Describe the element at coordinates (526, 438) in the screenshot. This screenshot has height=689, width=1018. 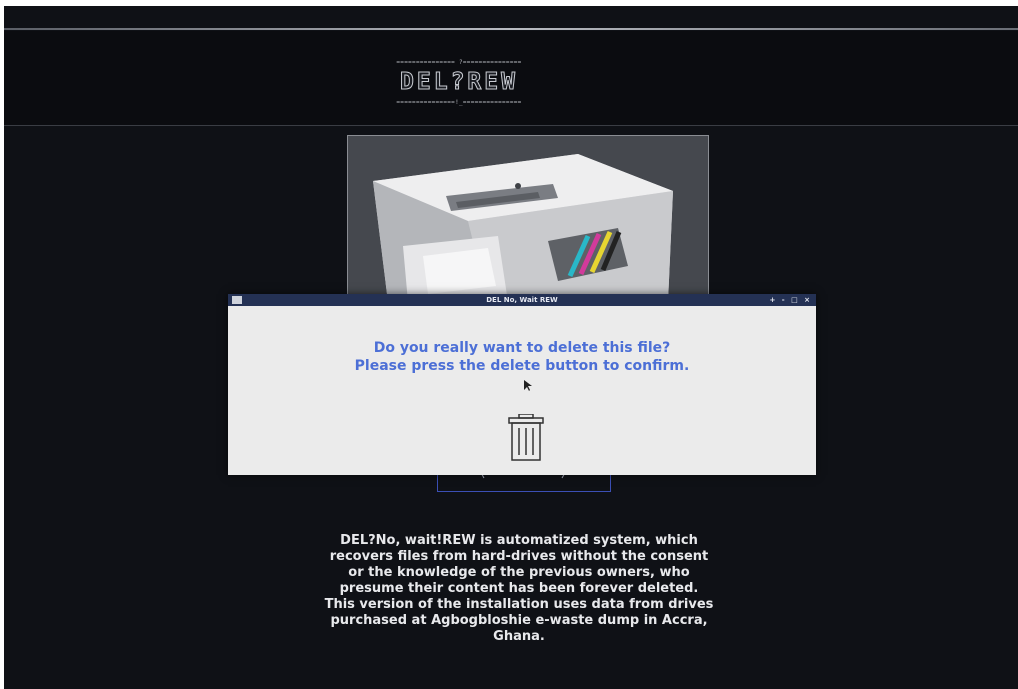
I see `trash-icon` at that location.